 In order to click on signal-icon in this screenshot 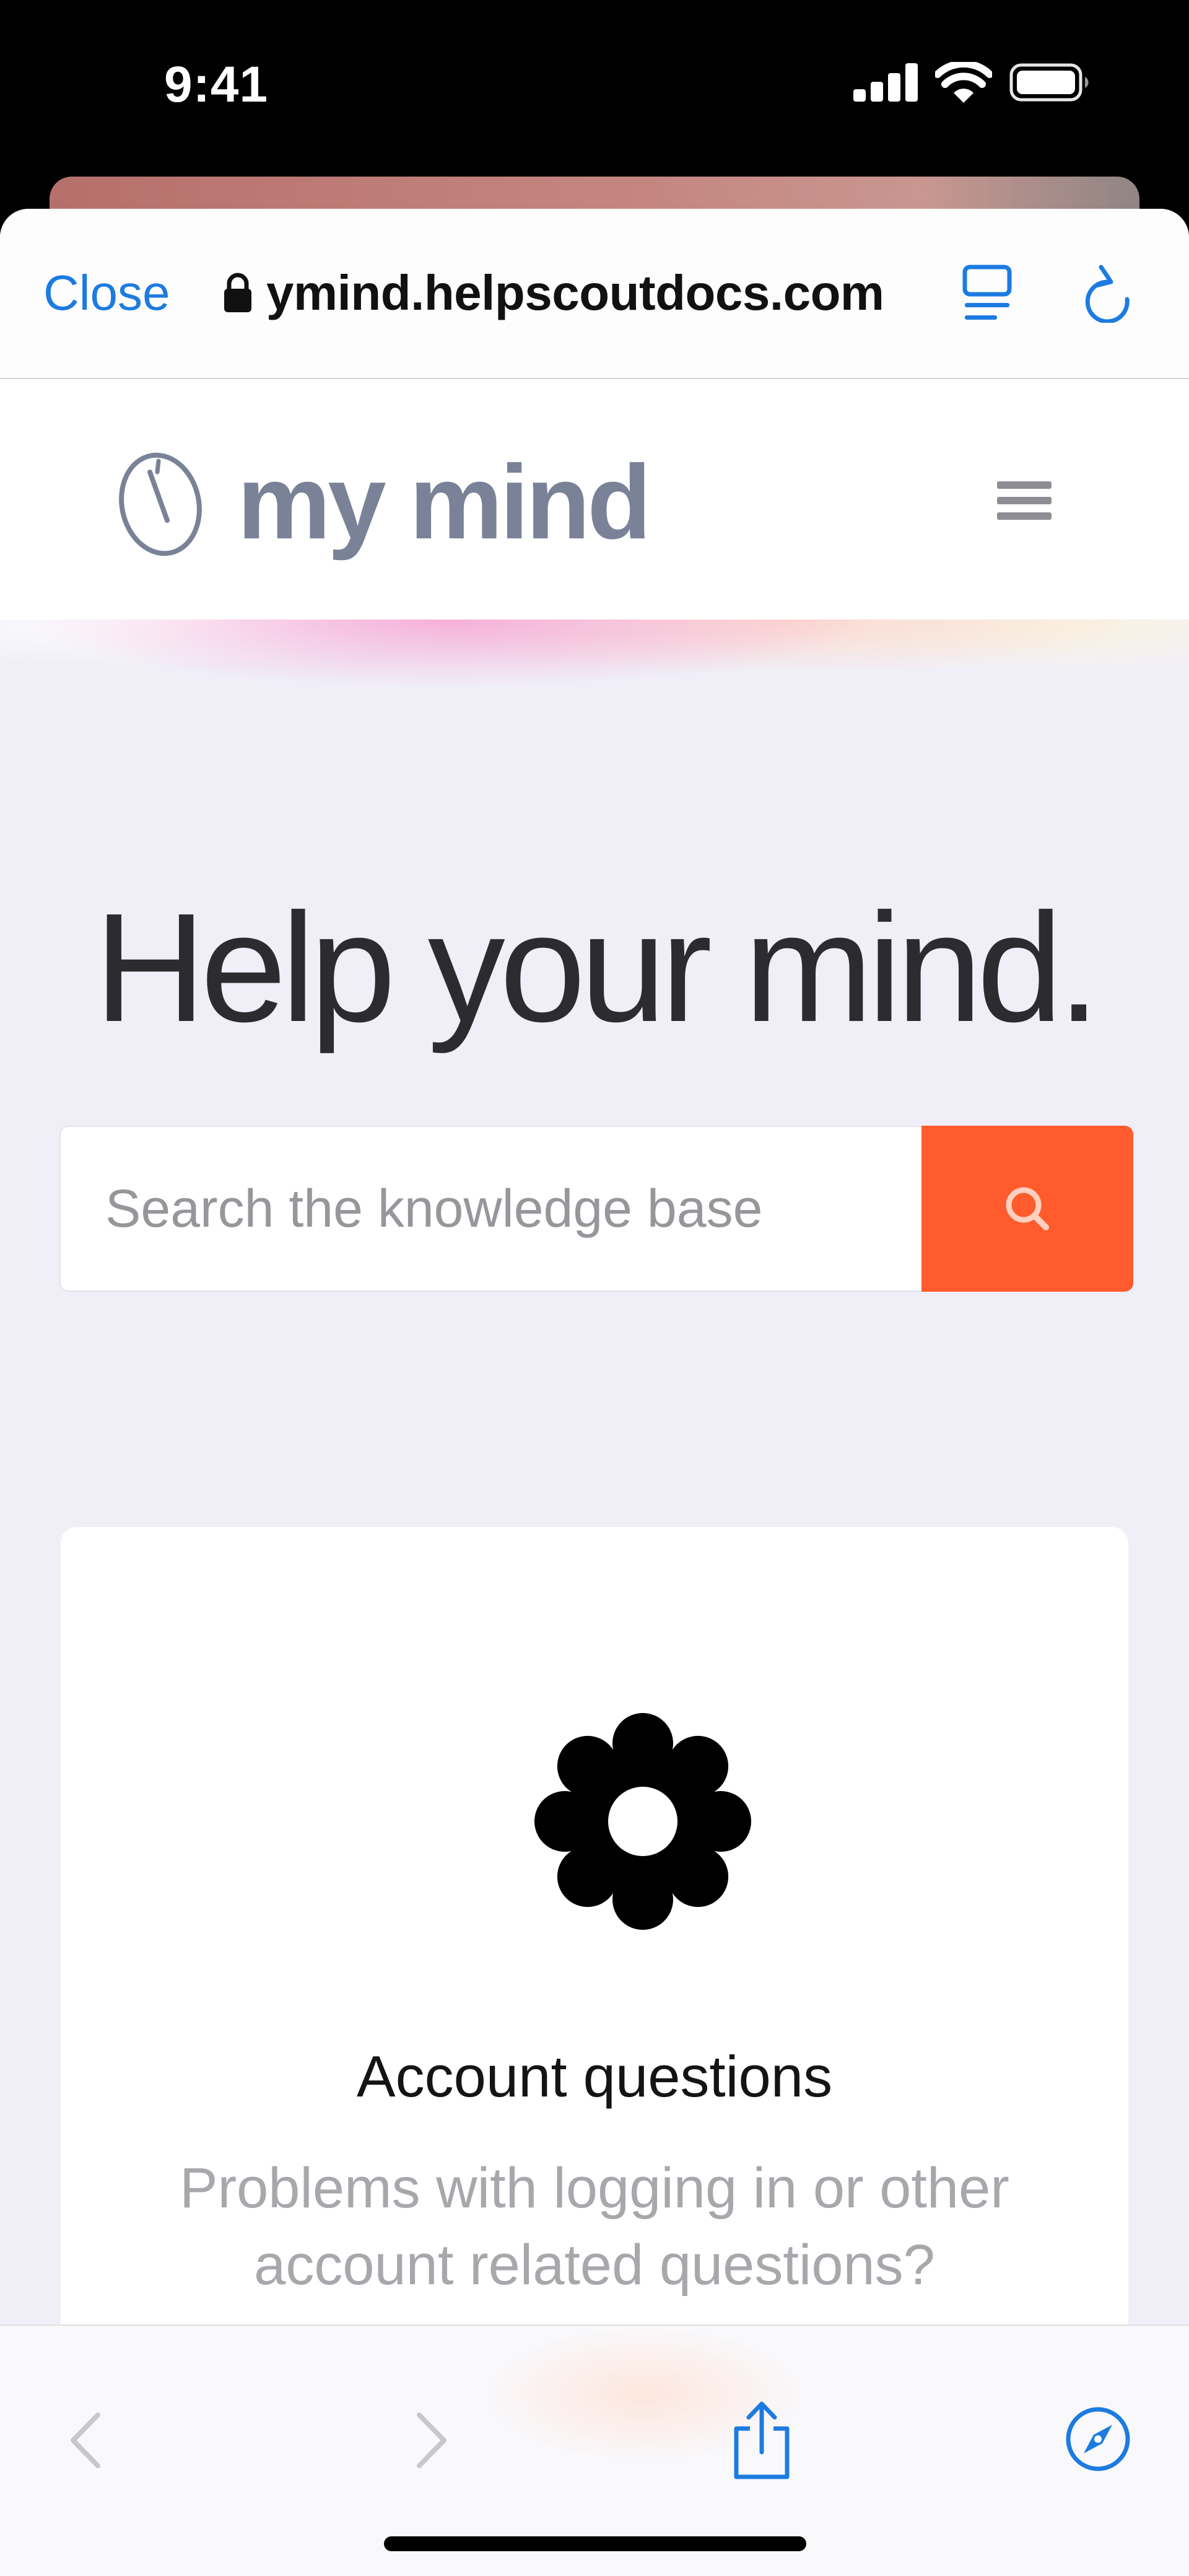, I will do `click(885, 82)`.